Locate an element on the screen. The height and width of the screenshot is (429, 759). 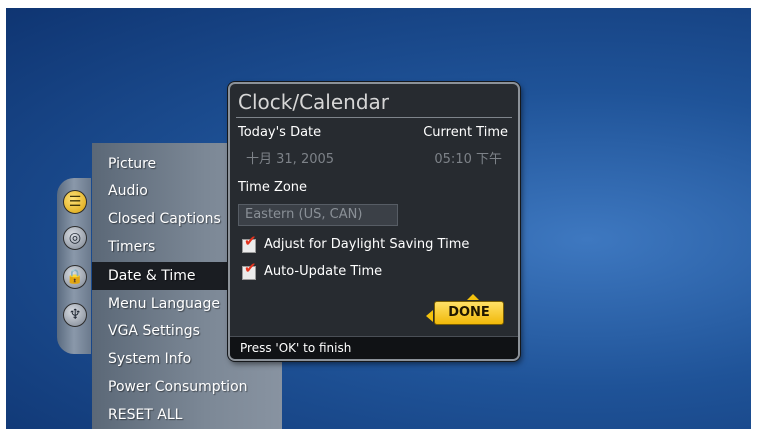
todays-date-label: Today's Date is located at coordinates (280, 132).